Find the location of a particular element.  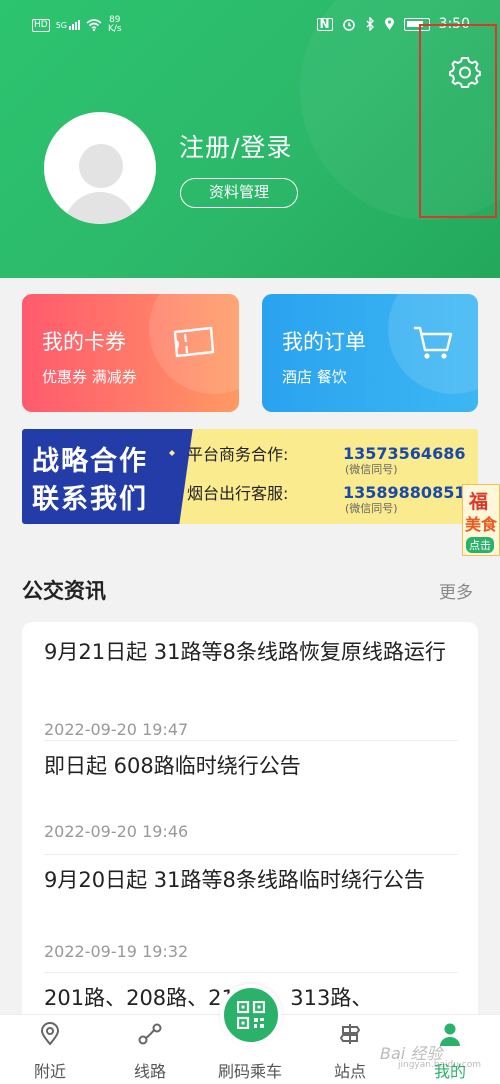

highlight-box is located at coordinates (458, 121).